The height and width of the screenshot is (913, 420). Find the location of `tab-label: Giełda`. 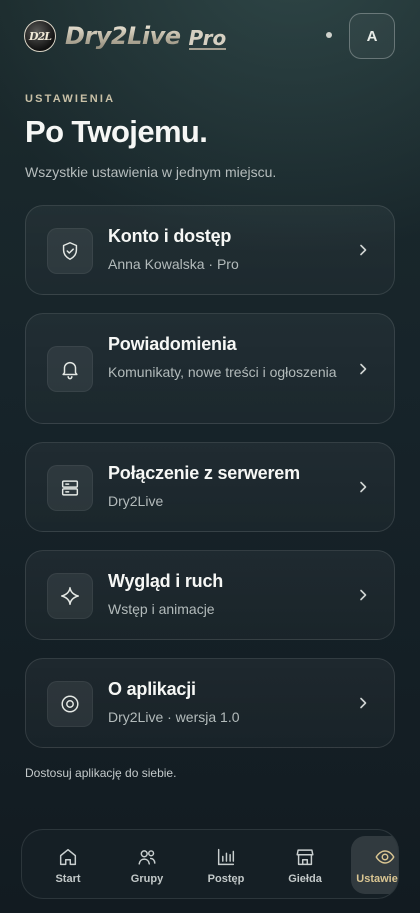

tab-label: Giełda is located at coordinates (305, 878).